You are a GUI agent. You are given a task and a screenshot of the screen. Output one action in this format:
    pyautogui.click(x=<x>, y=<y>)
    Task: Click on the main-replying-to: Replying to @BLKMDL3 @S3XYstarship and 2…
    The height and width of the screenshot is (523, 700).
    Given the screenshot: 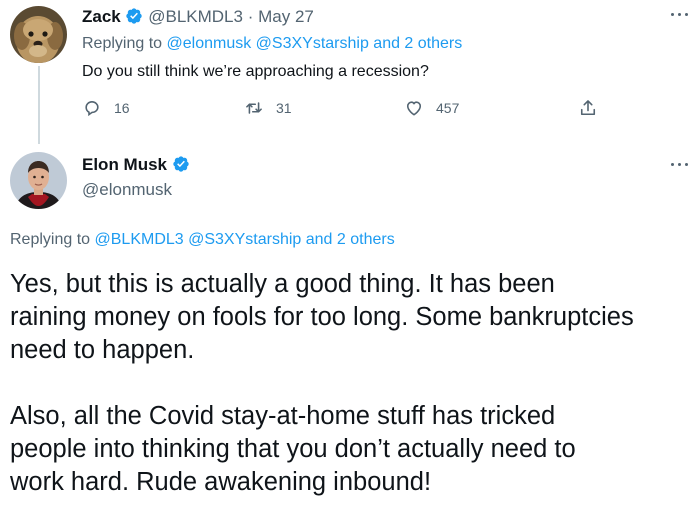 What is the action you would take?
    pyautogui.click(x=202, y=240)
    